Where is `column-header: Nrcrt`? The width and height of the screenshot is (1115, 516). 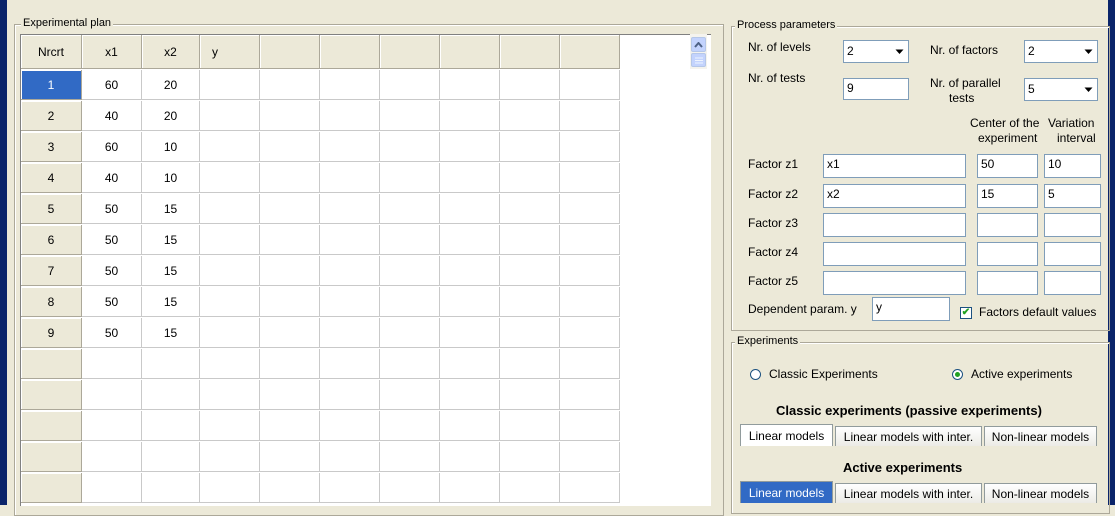 column-header: Nrcrt is located at coordinates (51, 52).